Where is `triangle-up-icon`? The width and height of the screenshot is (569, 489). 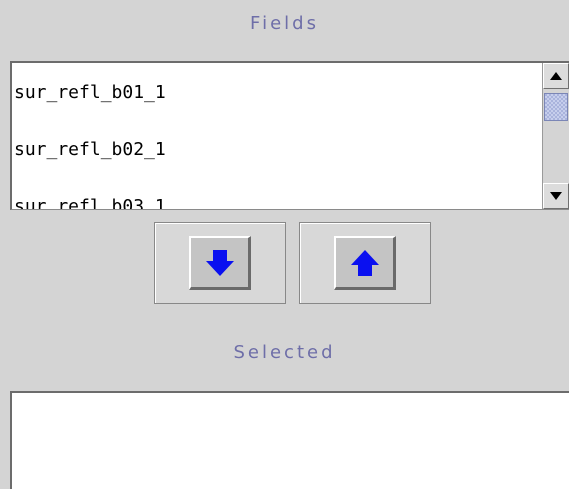
triangle-up-icon is located at coordinates (556, 76).